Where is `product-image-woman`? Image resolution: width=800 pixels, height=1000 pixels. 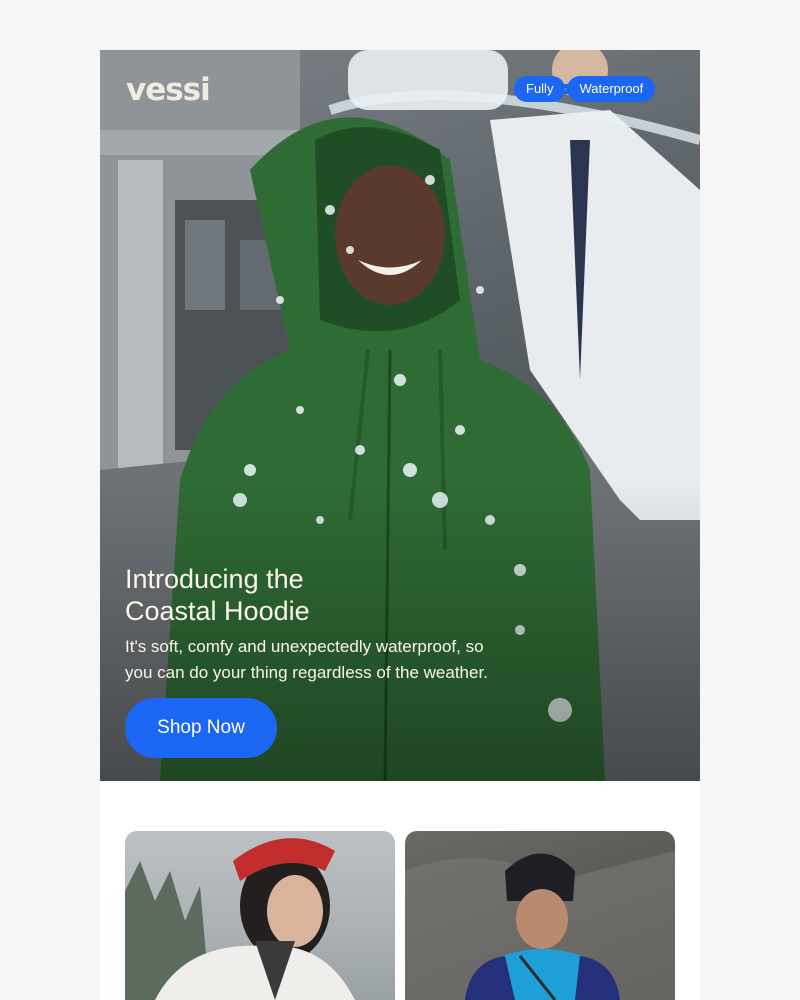
product-image-woman is located at coordinates (240, 919).